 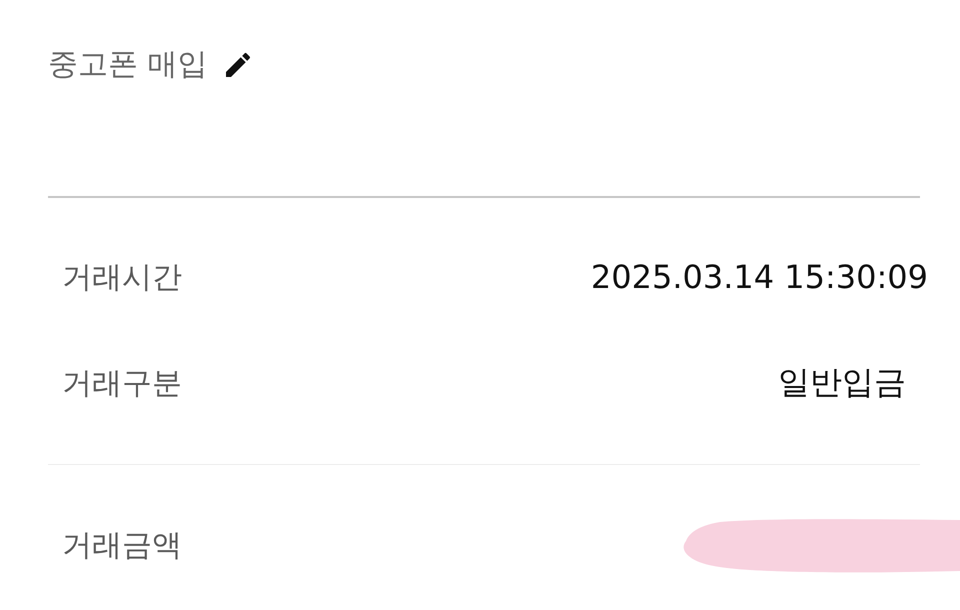 I want to click on detail-value: 일반입금, so click(x=842, y=382).